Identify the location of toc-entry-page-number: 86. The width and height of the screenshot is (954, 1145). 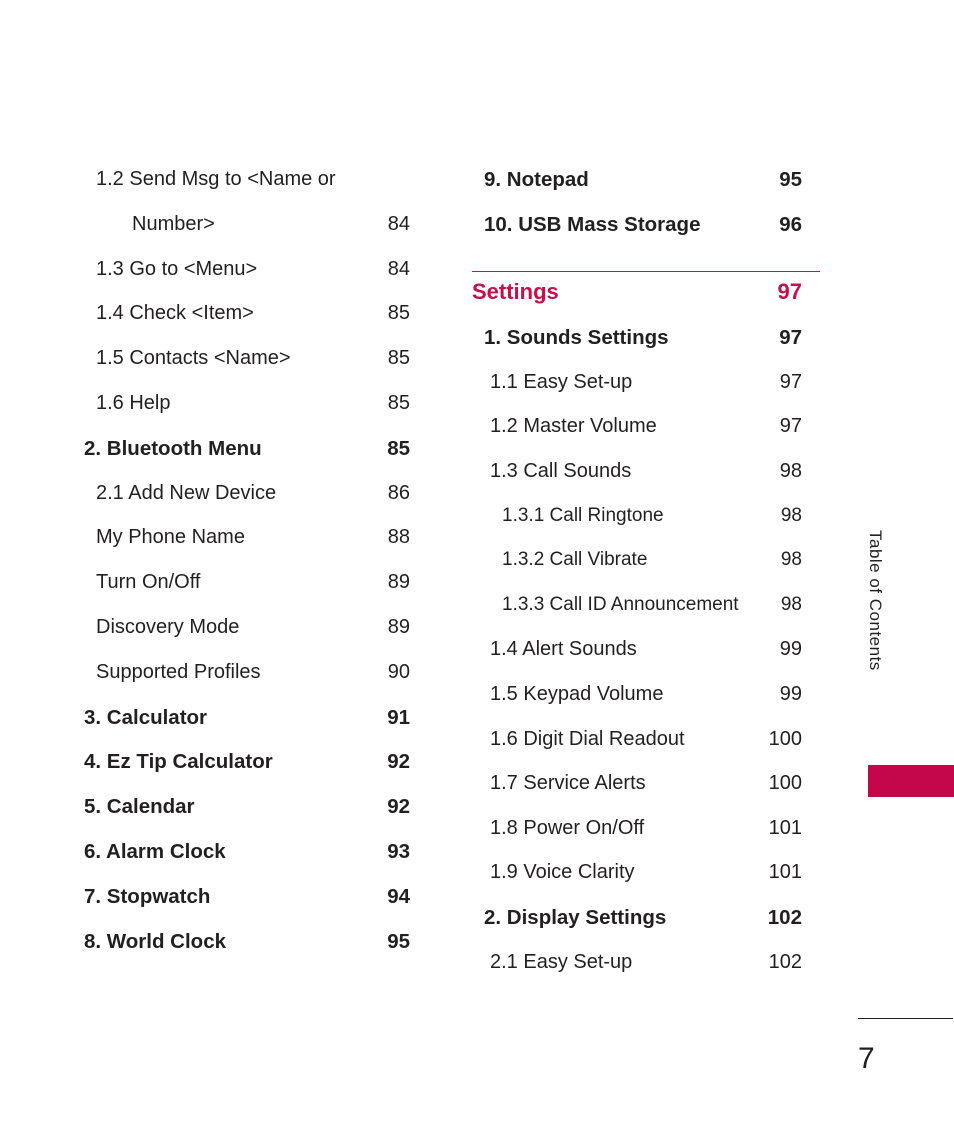
(398, 492).